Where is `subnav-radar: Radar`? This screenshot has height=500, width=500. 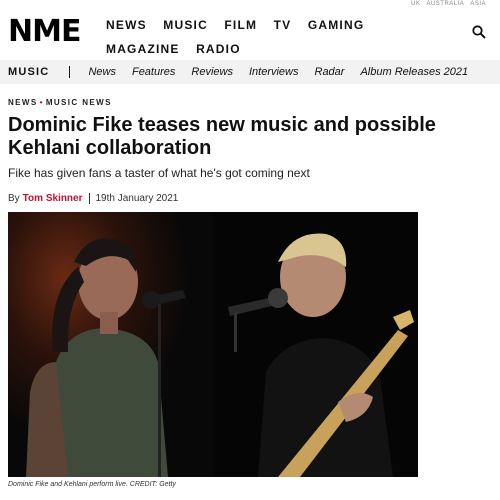 subnav-radar: Radar is located at coordinates (330, 72).